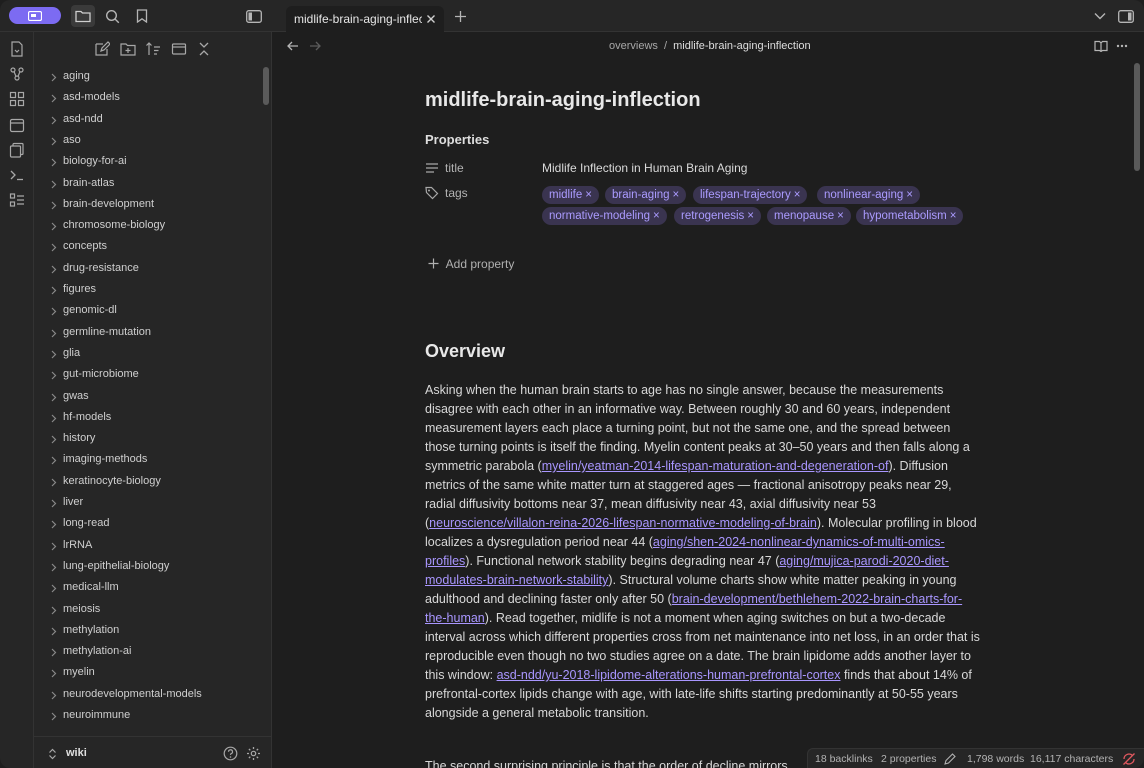  Describe the element at coordinates (1100, 16) in the screenshot. I see `tab-list-chevron-icon` at that location.